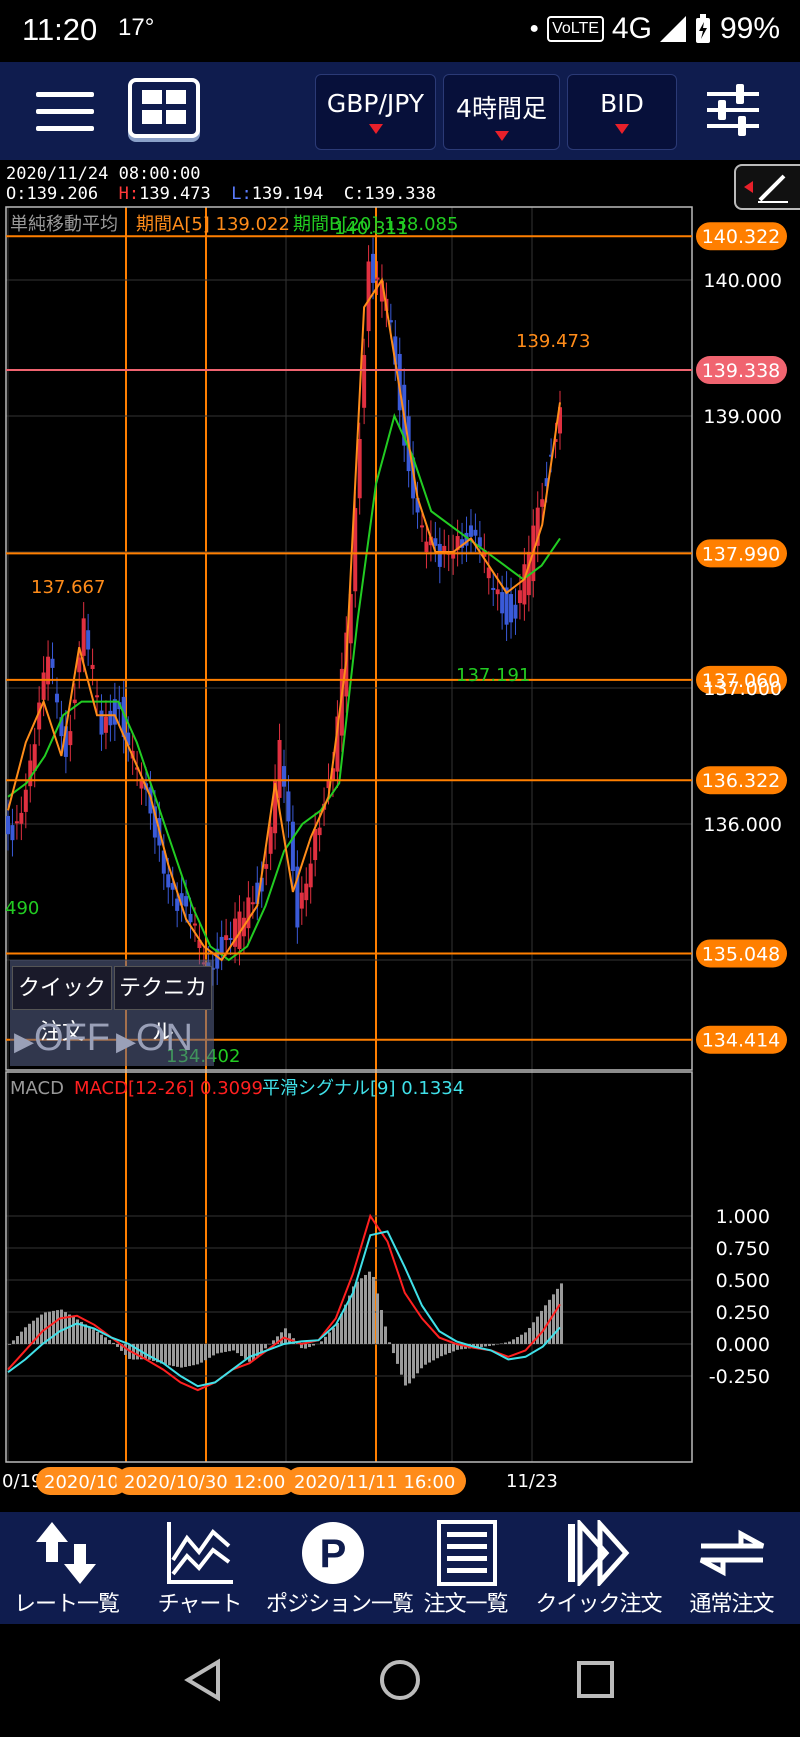 This screenshot has height=1737, width=800. Describe the element at coordinates (66, 1568) in the screenshot. I see `nav-rate-list: レート一覧` at that location.